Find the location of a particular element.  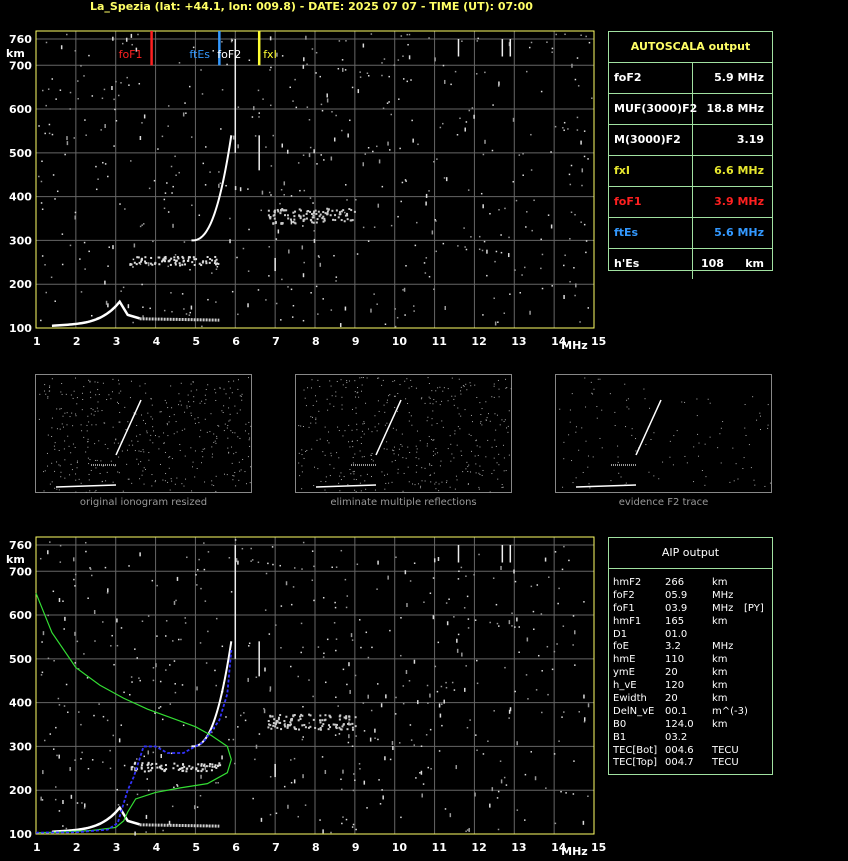

aip-param-value: 124.0 is located at coordinates (679, 724).